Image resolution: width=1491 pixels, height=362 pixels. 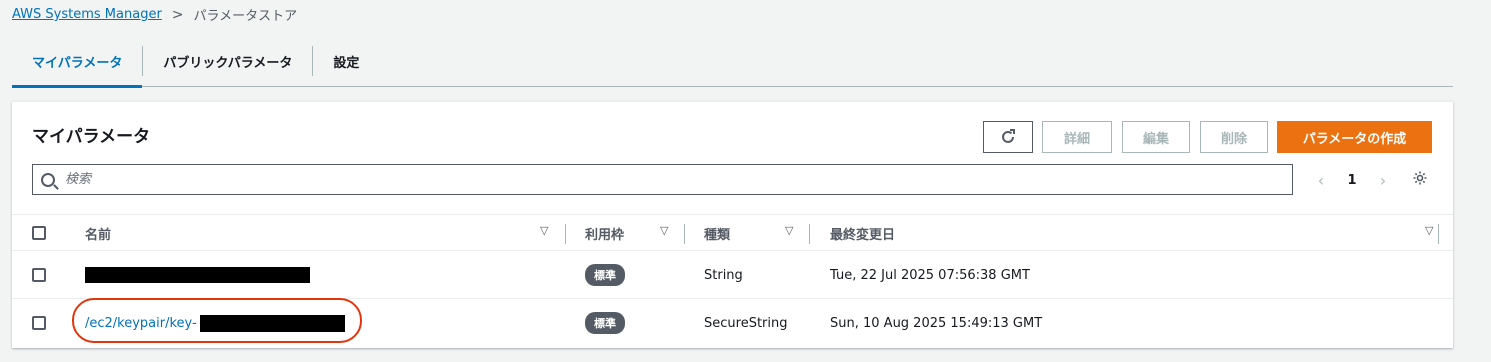 I want to click on search-input, so click(x=665, y=179).